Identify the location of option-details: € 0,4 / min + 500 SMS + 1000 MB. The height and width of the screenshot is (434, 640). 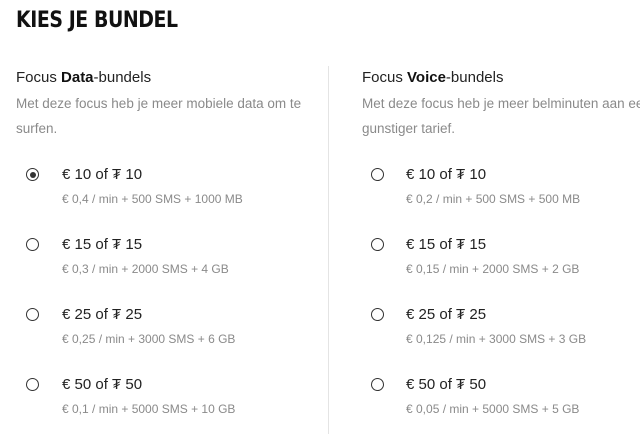
(152, 199).